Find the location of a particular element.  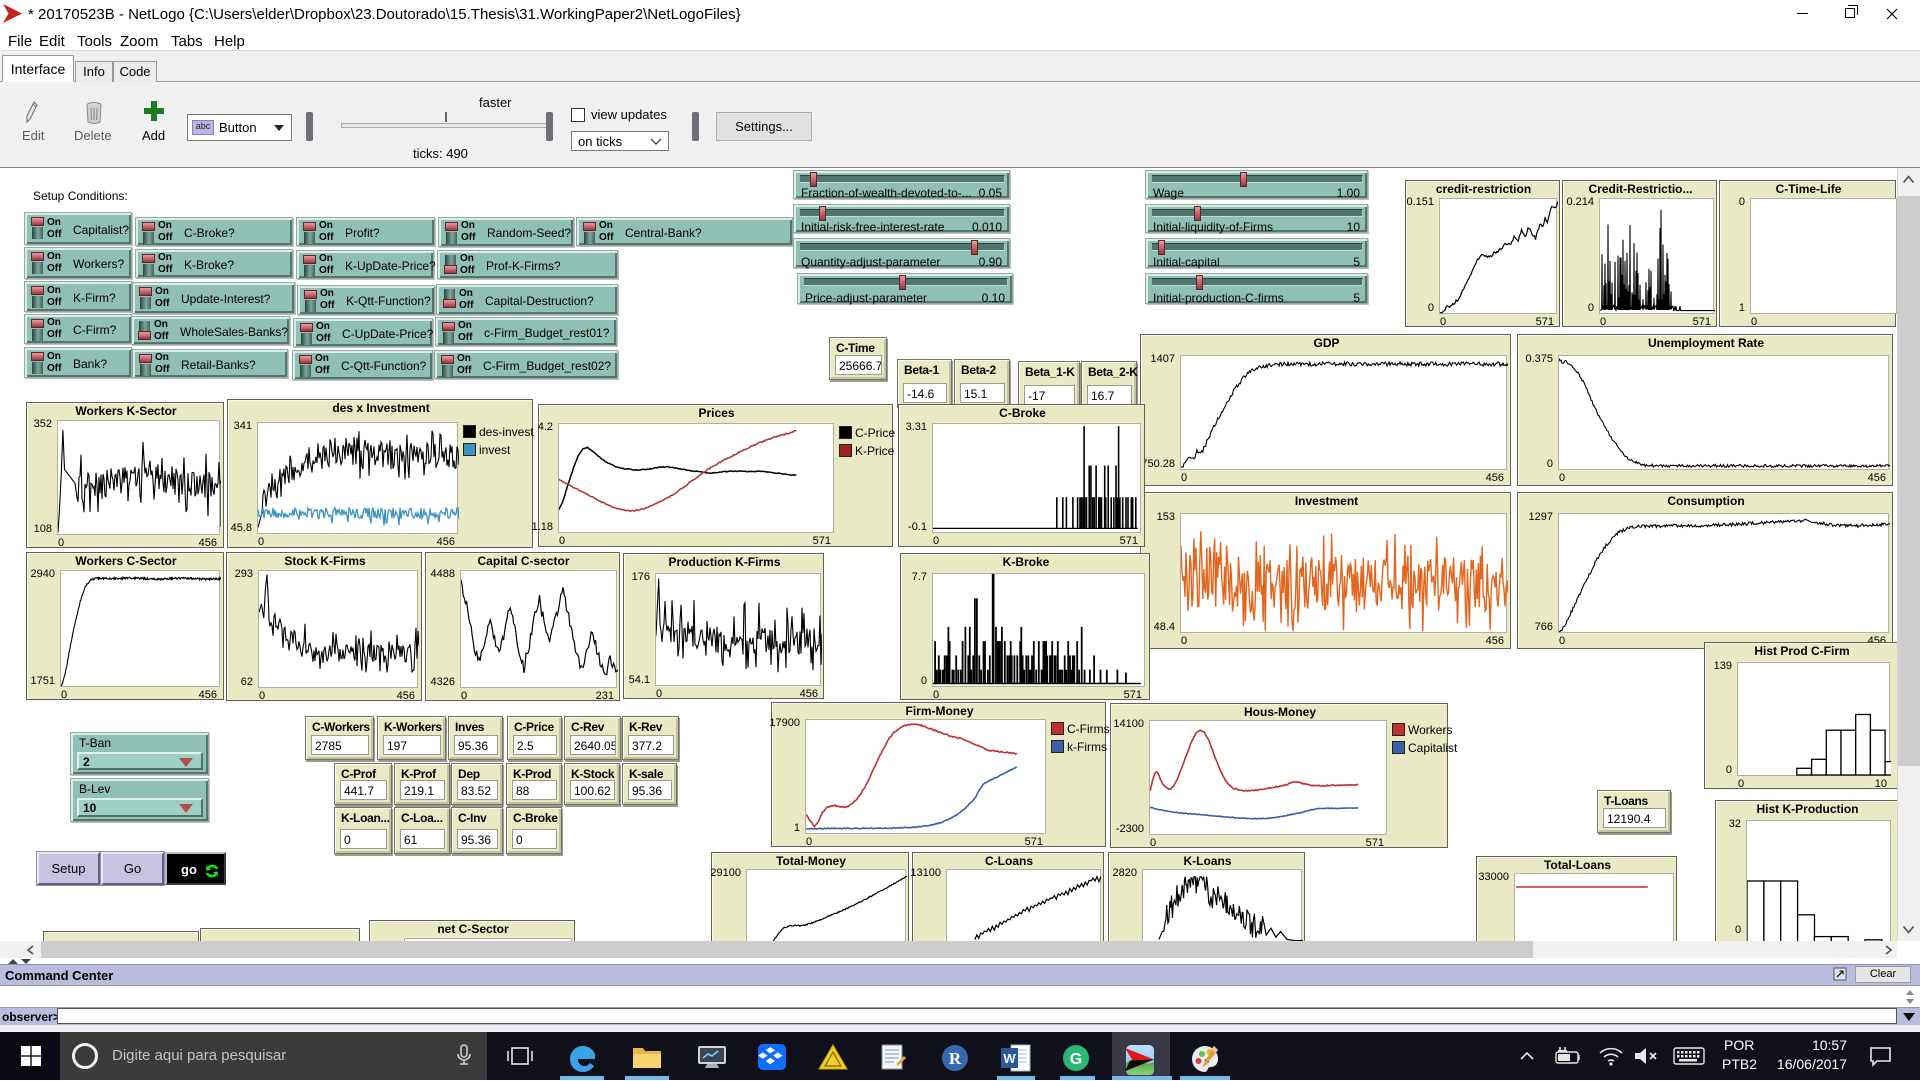

svg-text: R is located at coordinates (955, 1058).